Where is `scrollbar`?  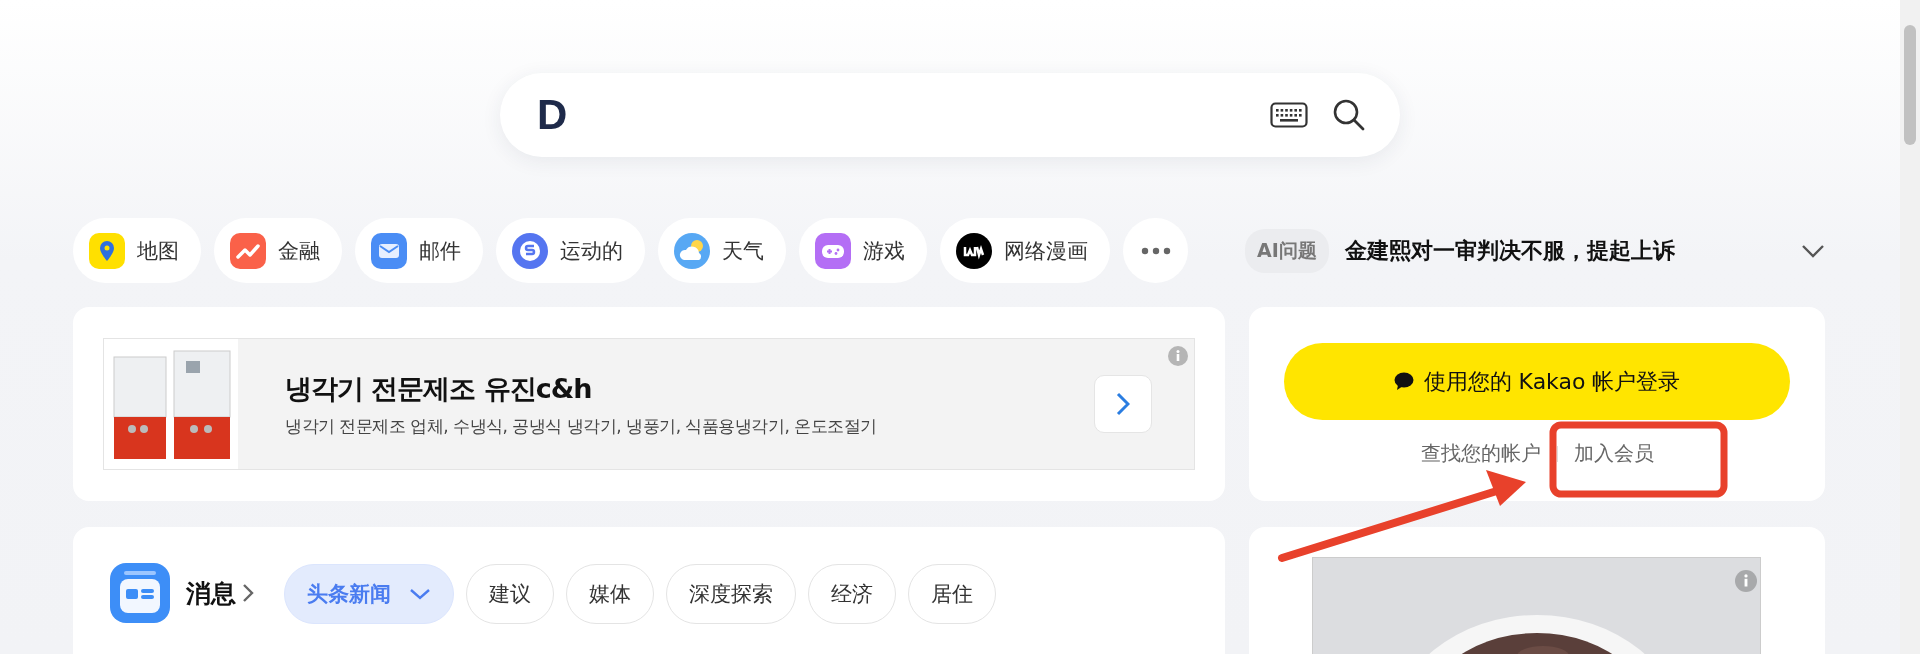 scrollbar is located at coordinates (1910, 327).